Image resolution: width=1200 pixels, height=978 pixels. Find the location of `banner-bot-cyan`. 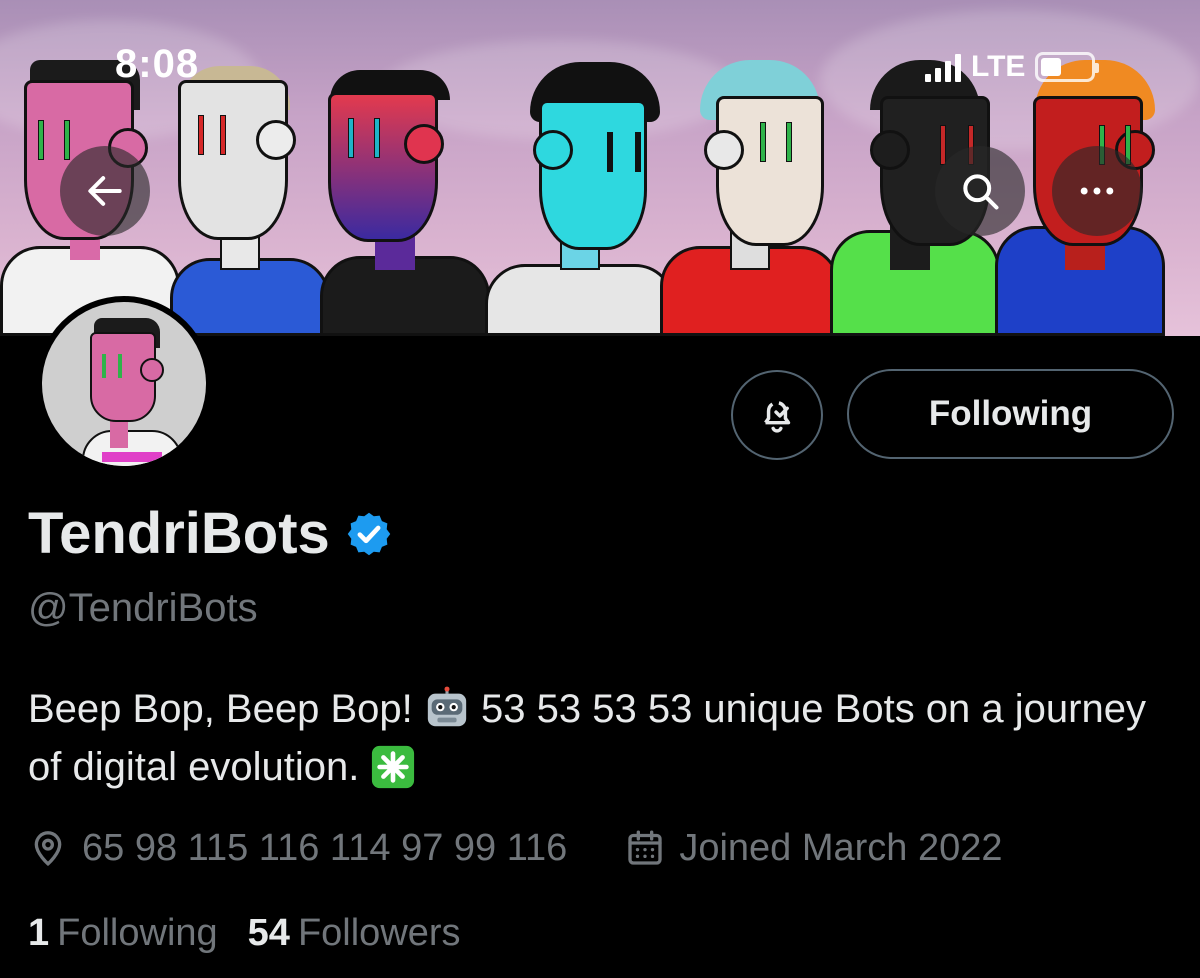

banner-bot-cyan is located at coordinates (580, 168).